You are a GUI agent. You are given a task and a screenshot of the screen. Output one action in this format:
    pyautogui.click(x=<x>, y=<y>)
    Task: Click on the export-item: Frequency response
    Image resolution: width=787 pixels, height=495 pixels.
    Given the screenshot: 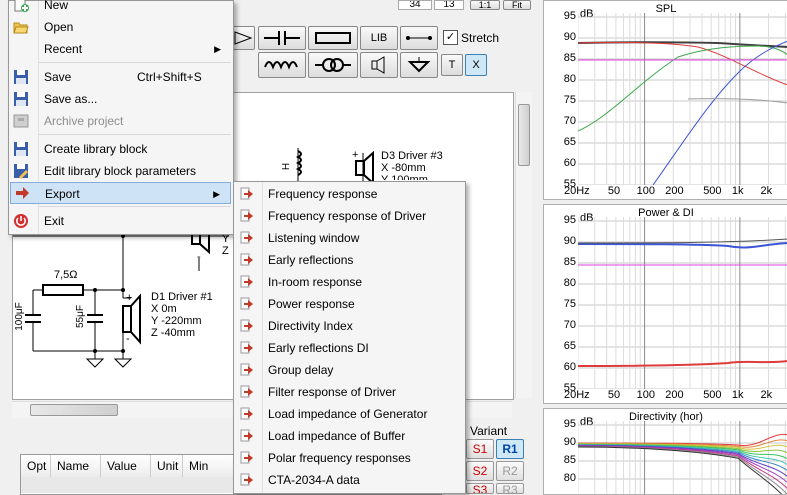 What is the action you would take?
    pyautogui.click(x=348, y=194)
    